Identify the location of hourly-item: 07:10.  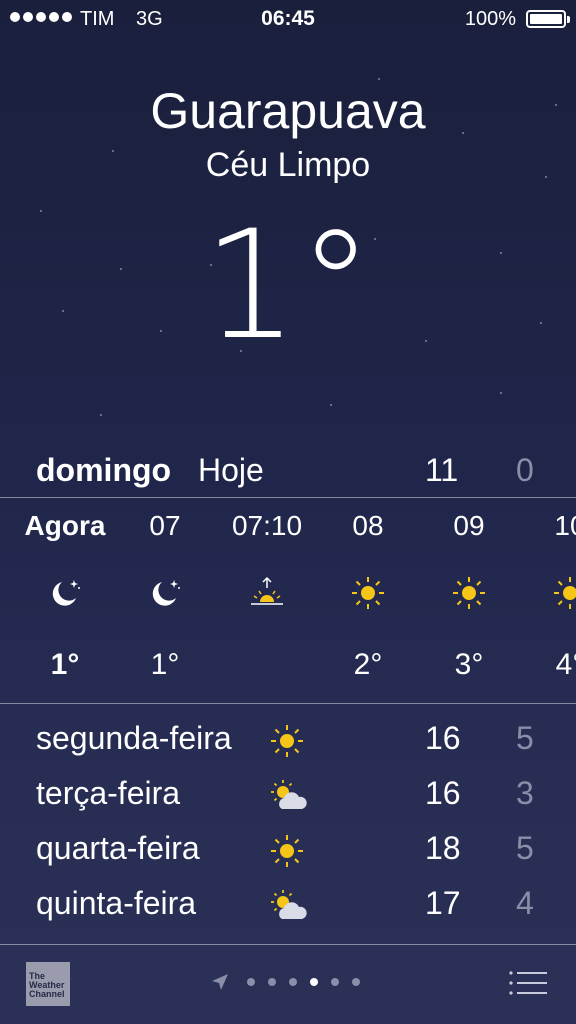
(267, 600).